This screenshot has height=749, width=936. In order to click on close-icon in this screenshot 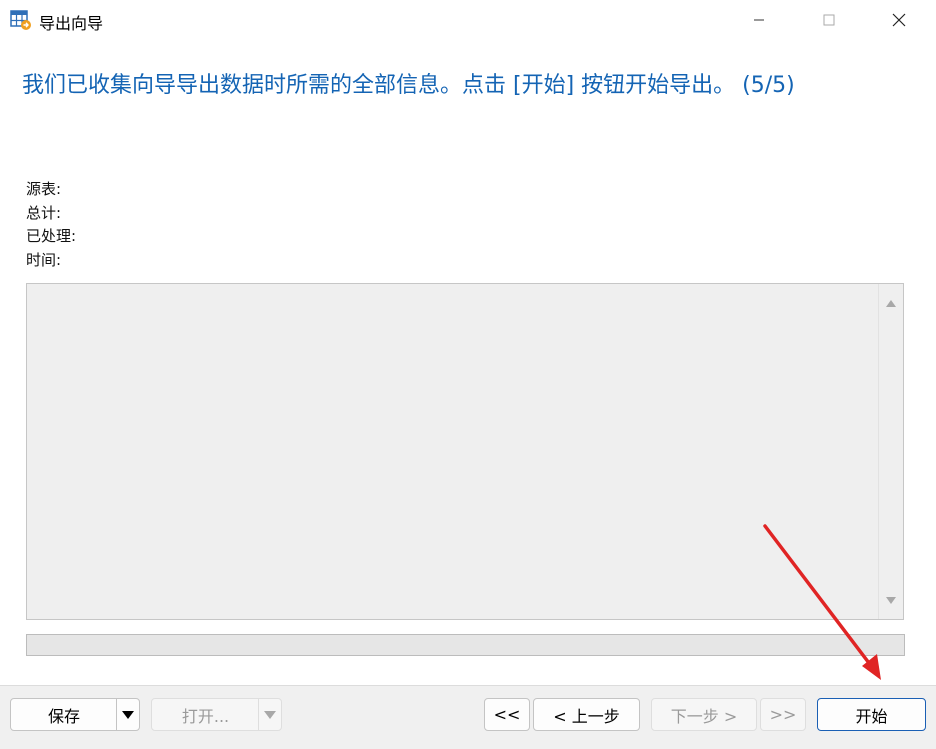, I will do `click(899, 20)`.